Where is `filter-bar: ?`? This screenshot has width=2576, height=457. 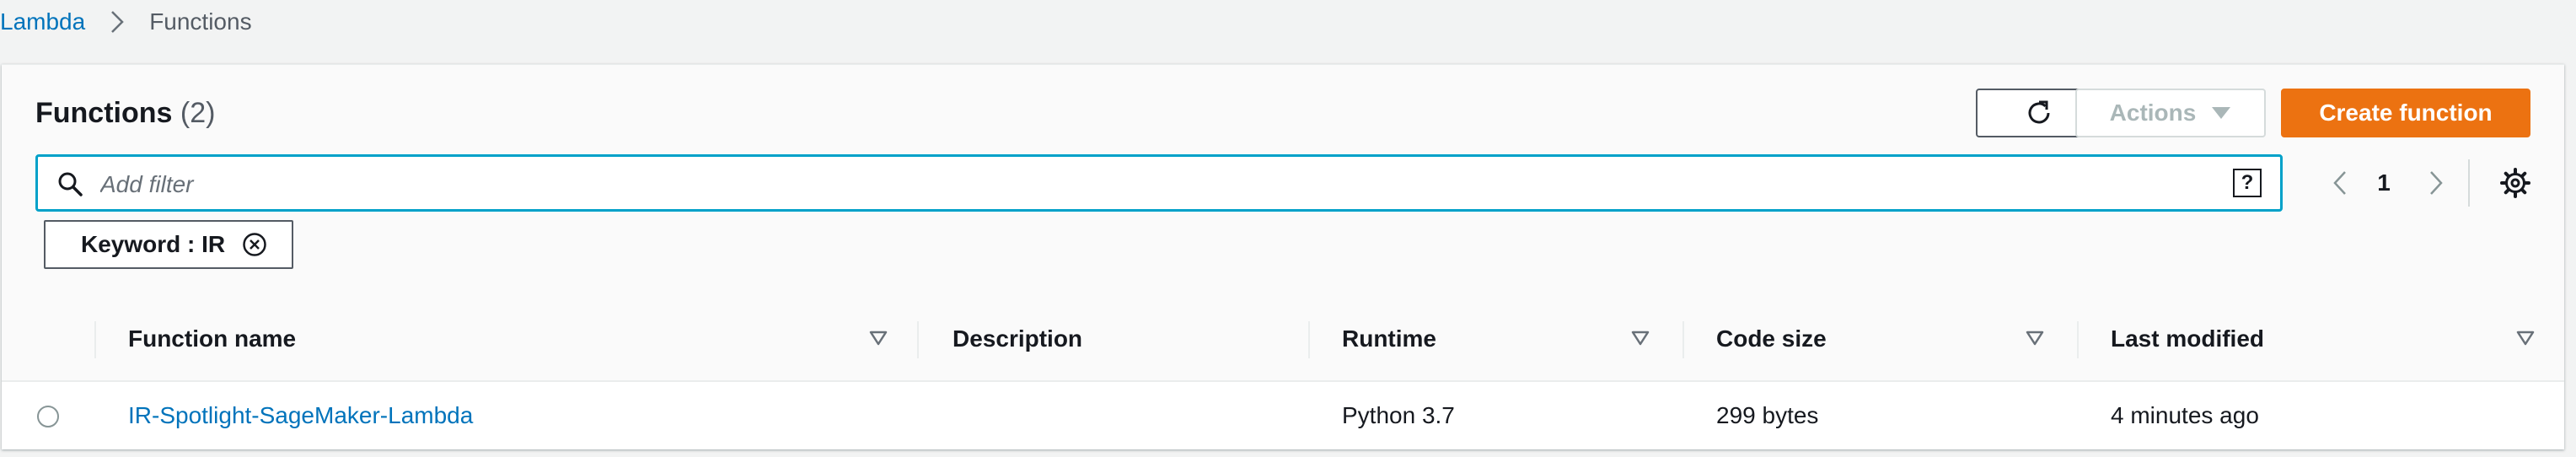
filter-bar: ? is located at coordinates (1159, 183).